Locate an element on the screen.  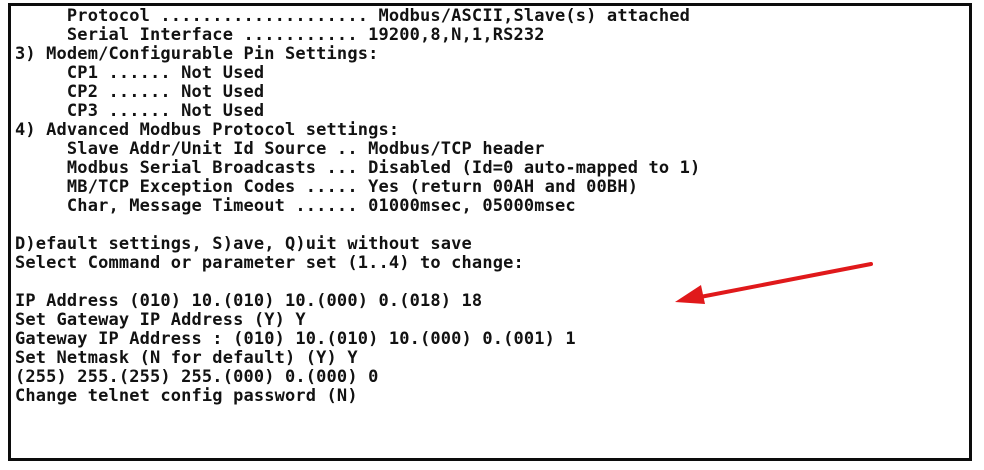
modem-pin-settings-heading: 3) Modem/Configurable Pin Settings: is located at coordinates (197, 54).